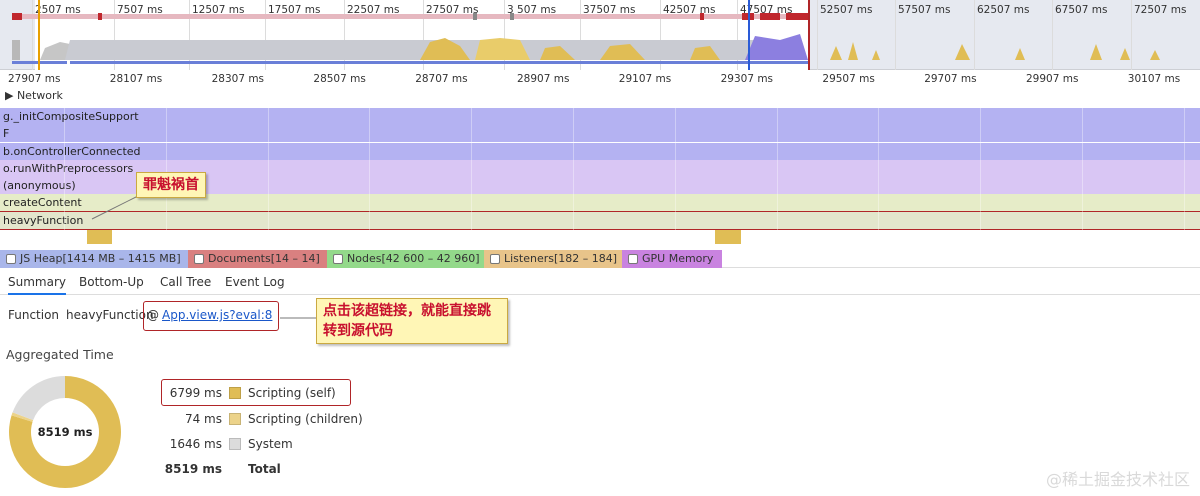 The height and width of the screenshot is (496, 1200). Describe the element at coordinates (60, 354) in the screenshot. I see `aggregated-time-title: Aggregated Time` at that location.